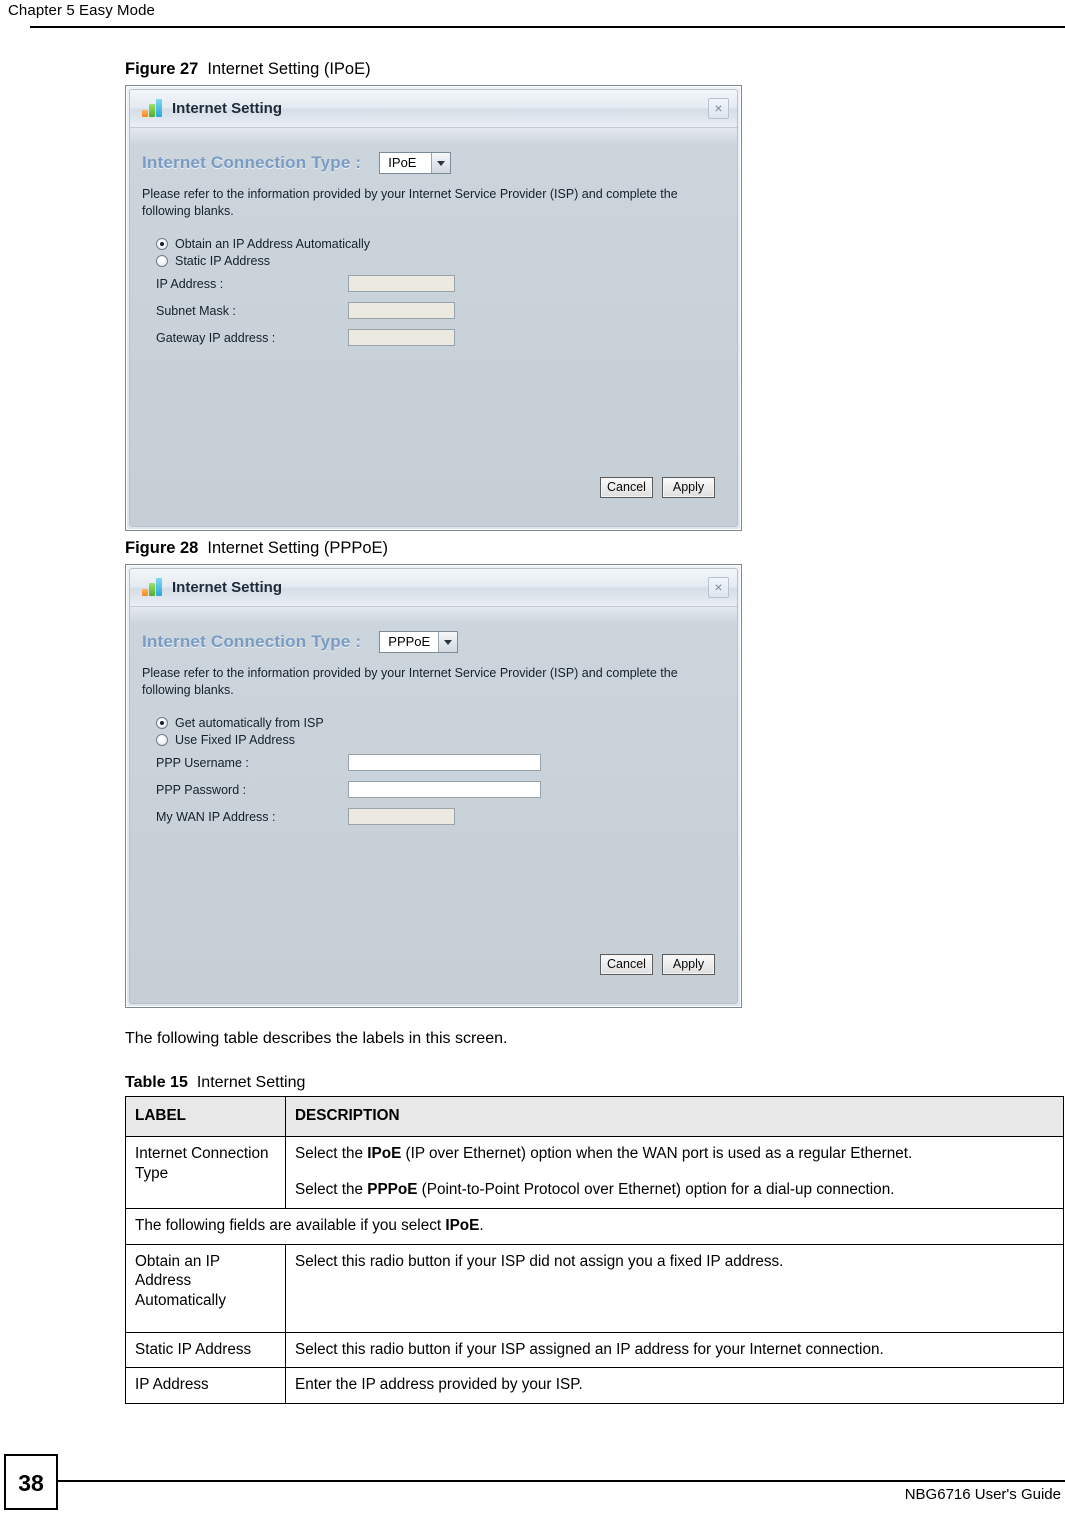 The height and width of the screenshot is (1524, 1065). Describe the element at coordinates (595, 1083) in the screenshot. I see `table-caption: Table 15 Internet Setting` at that location.